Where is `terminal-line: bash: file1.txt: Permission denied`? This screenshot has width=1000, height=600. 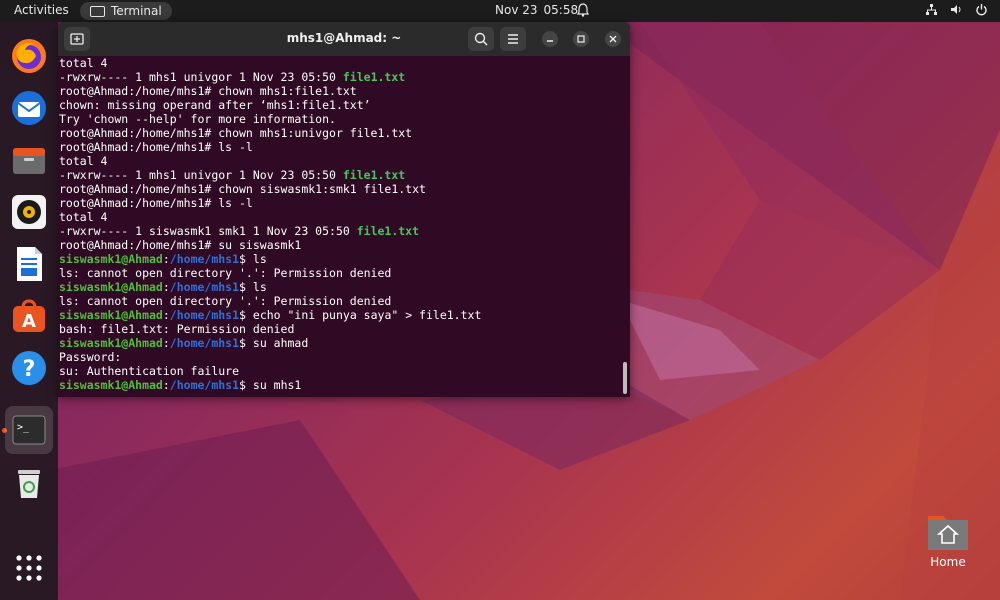 terminal-line: bash: file1.txt: Permission denied is located at coordinates (341, 329).